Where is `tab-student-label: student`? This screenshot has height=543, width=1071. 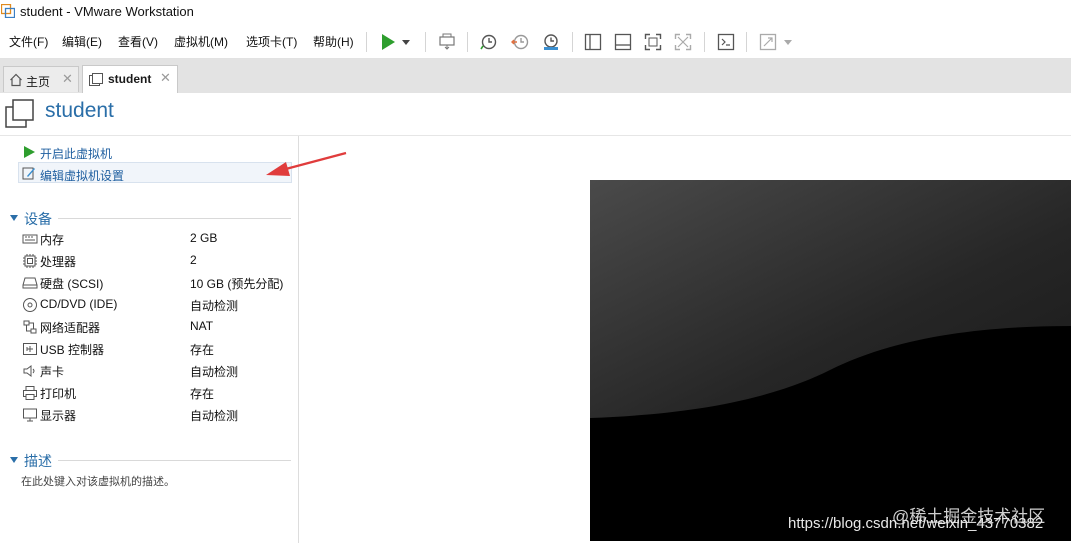 tab-student-label: student is located at coordinates (130, 79).